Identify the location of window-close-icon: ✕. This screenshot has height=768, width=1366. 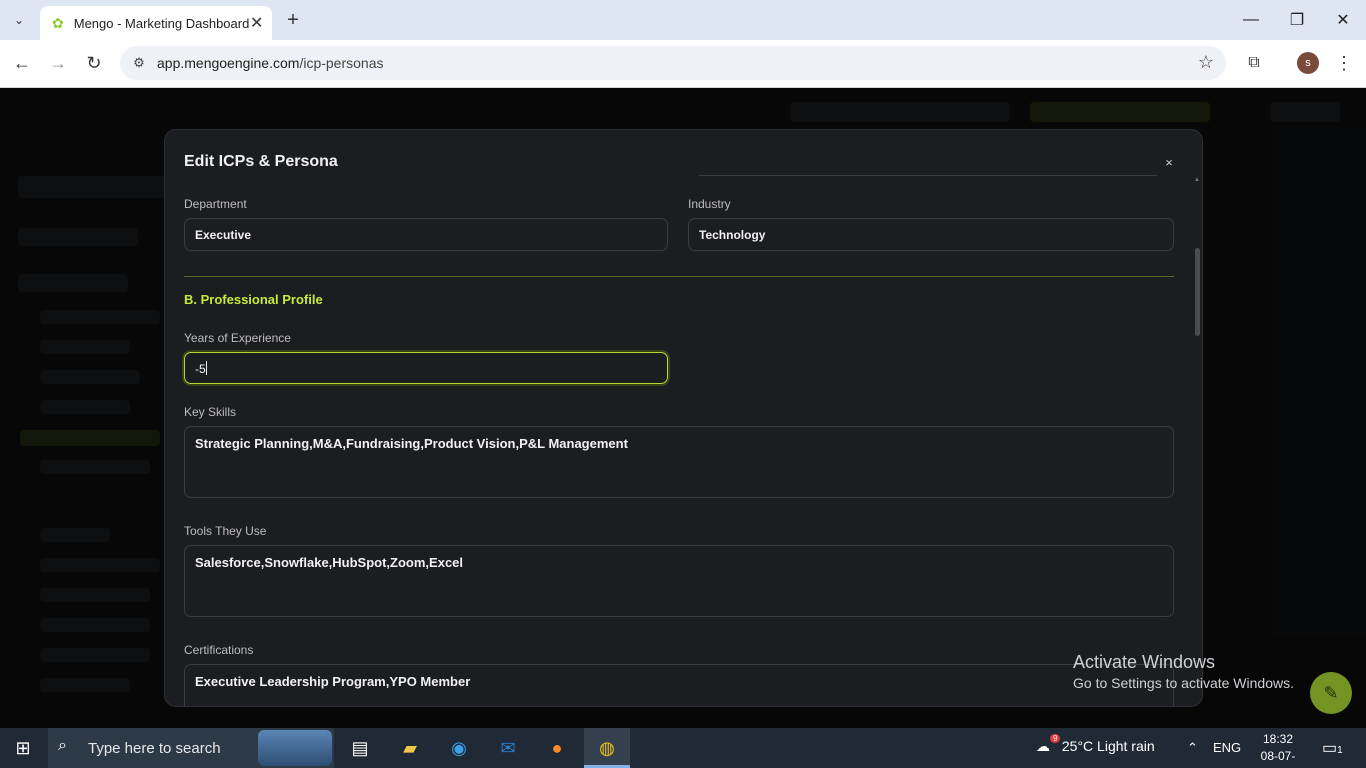
(1343, 20).